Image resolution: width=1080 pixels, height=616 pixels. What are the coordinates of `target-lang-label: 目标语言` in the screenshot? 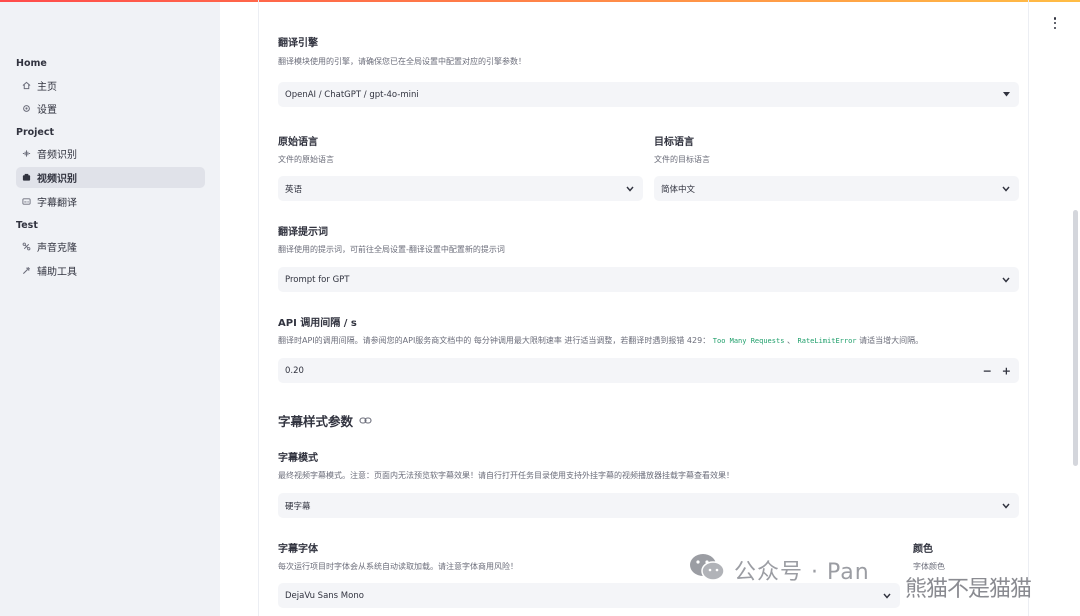 It's located at (674, 142).